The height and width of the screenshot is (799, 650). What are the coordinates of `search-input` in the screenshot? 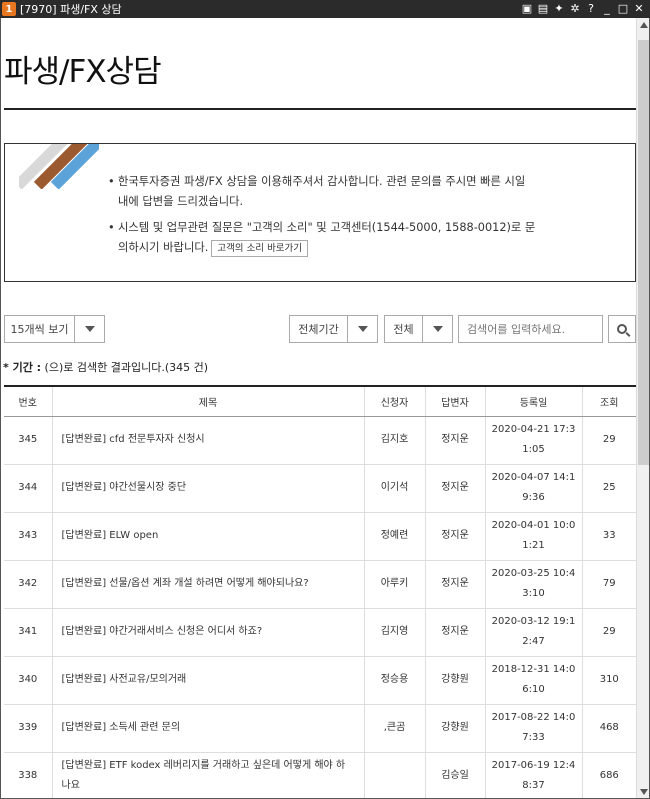 It's located at (530, 329).